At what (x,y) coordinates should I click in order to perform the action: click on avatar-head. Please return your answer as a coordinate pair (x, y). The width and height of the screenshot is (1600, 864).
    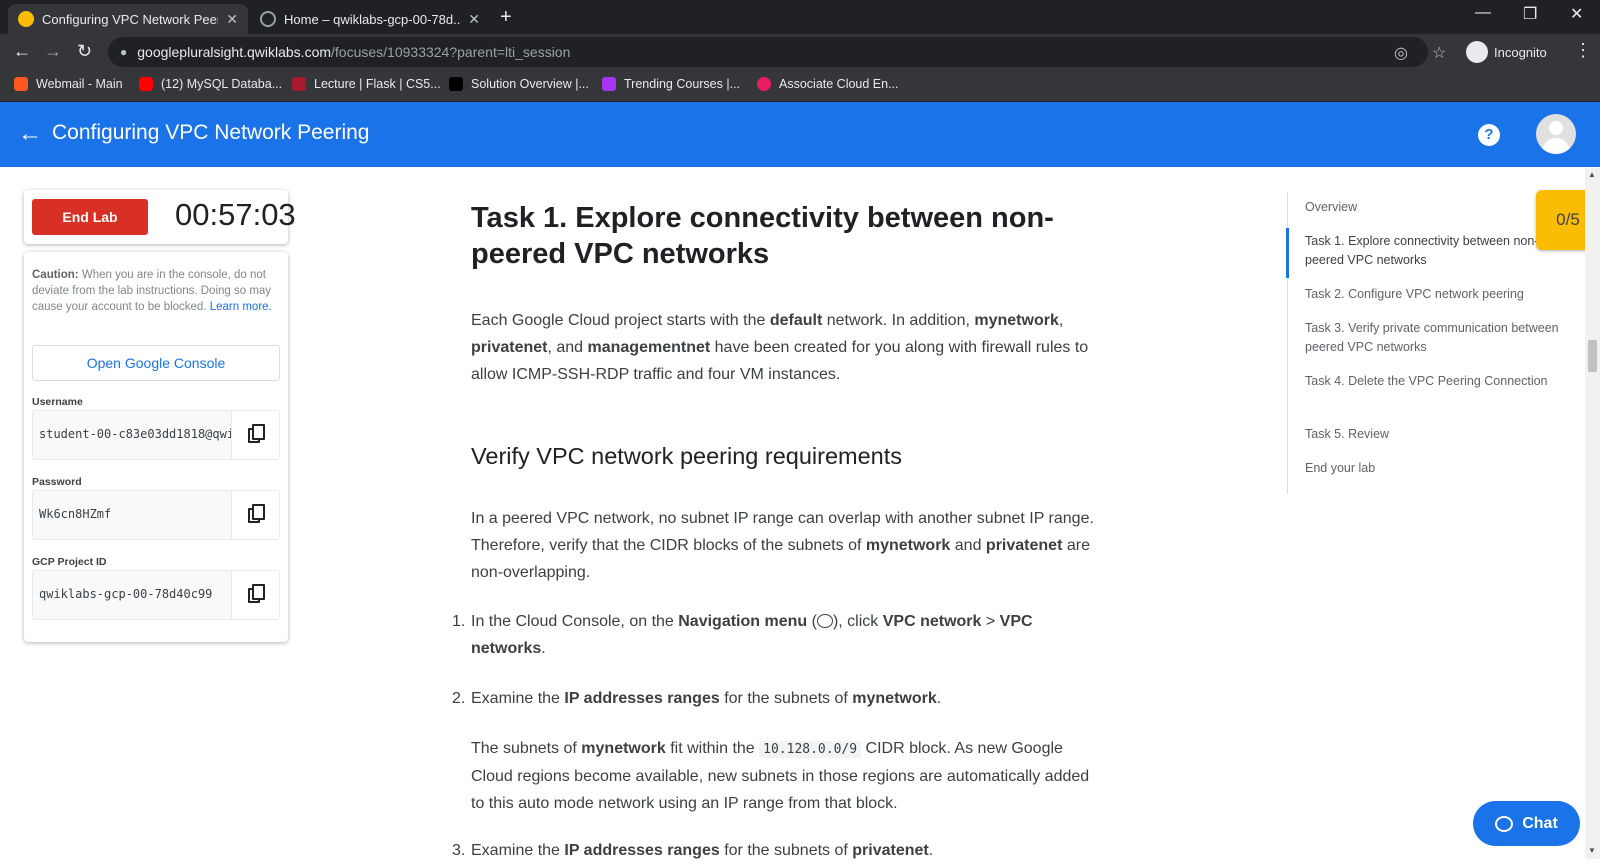
    Looking at the image, I should click on (1556, 128).